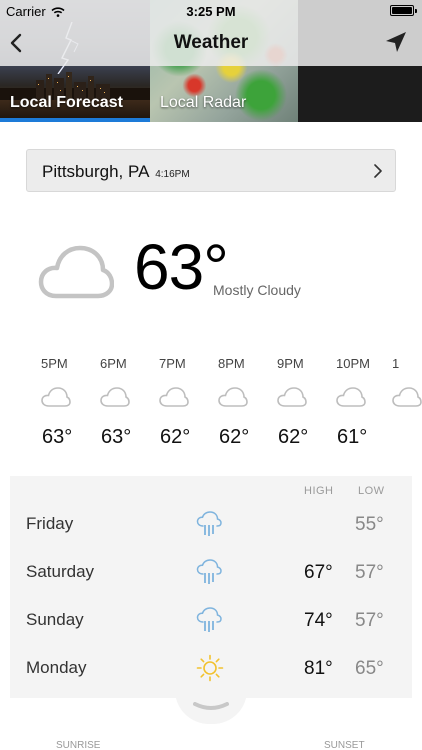 The height and width of the screenshot is (750, 422). What do you see at coordinates (50, 523) in the screenshot?
I see `day-name: Friday` at bounding box center [50, 523].